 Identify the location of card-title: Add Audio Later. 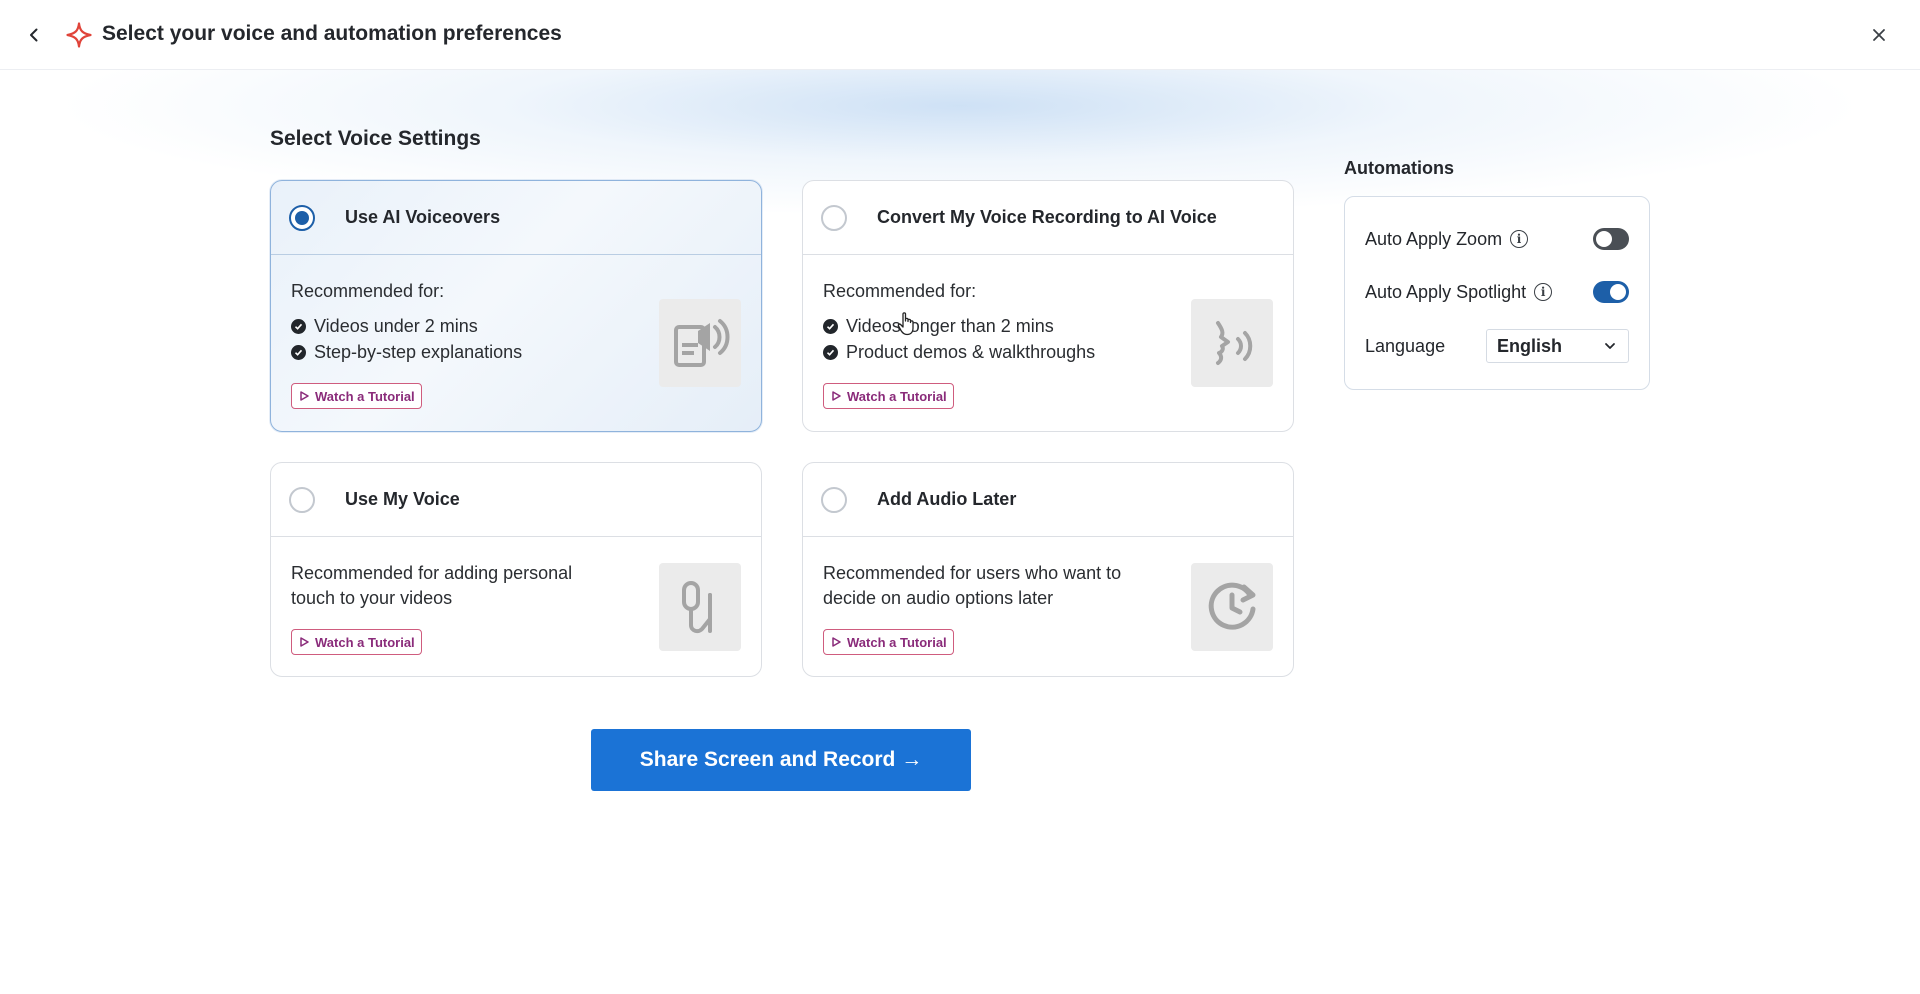
(947, 499).